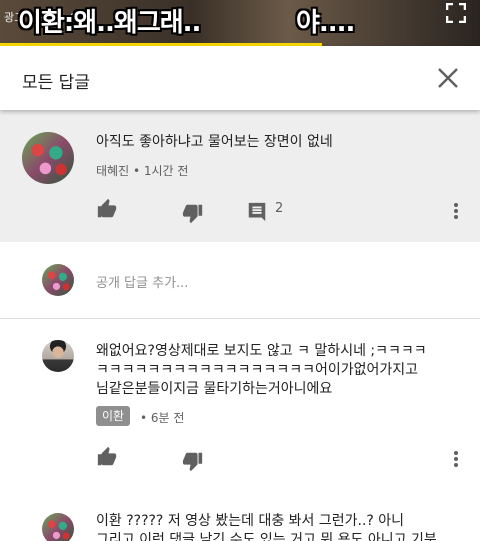 The image size is (480, 541). I want to click on replies-header: 모든 답글, so click(240, 78).